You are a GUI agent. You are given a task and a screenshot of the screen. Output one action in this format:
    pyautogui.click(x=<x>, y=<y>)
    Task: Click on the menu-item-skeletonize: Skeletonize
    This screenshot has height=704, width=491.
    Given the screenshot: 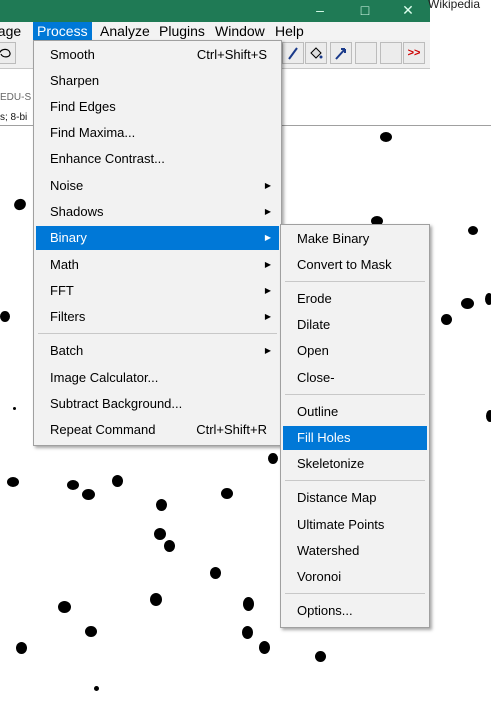 What is the action you would take?
    pyautogui.click(x=355, y=464)
    